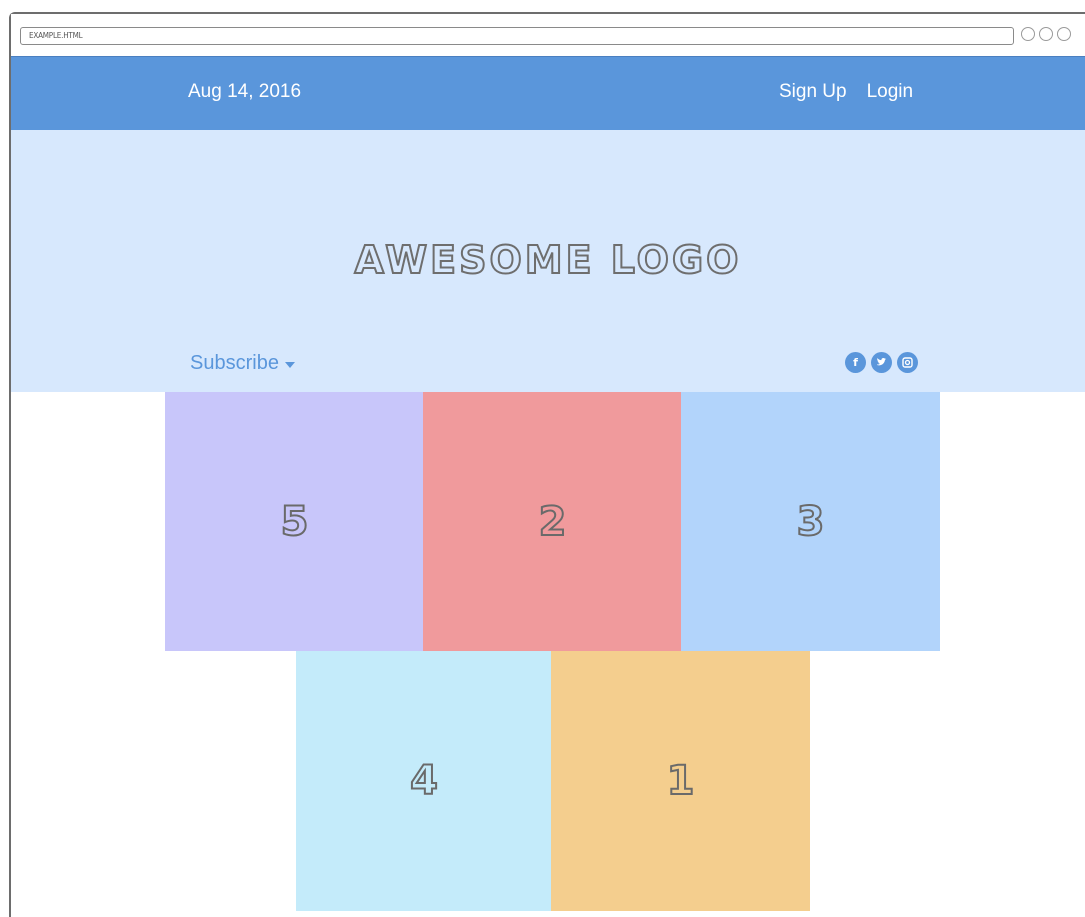  I want to click on twitter-bird-icon, so click(881, 361).